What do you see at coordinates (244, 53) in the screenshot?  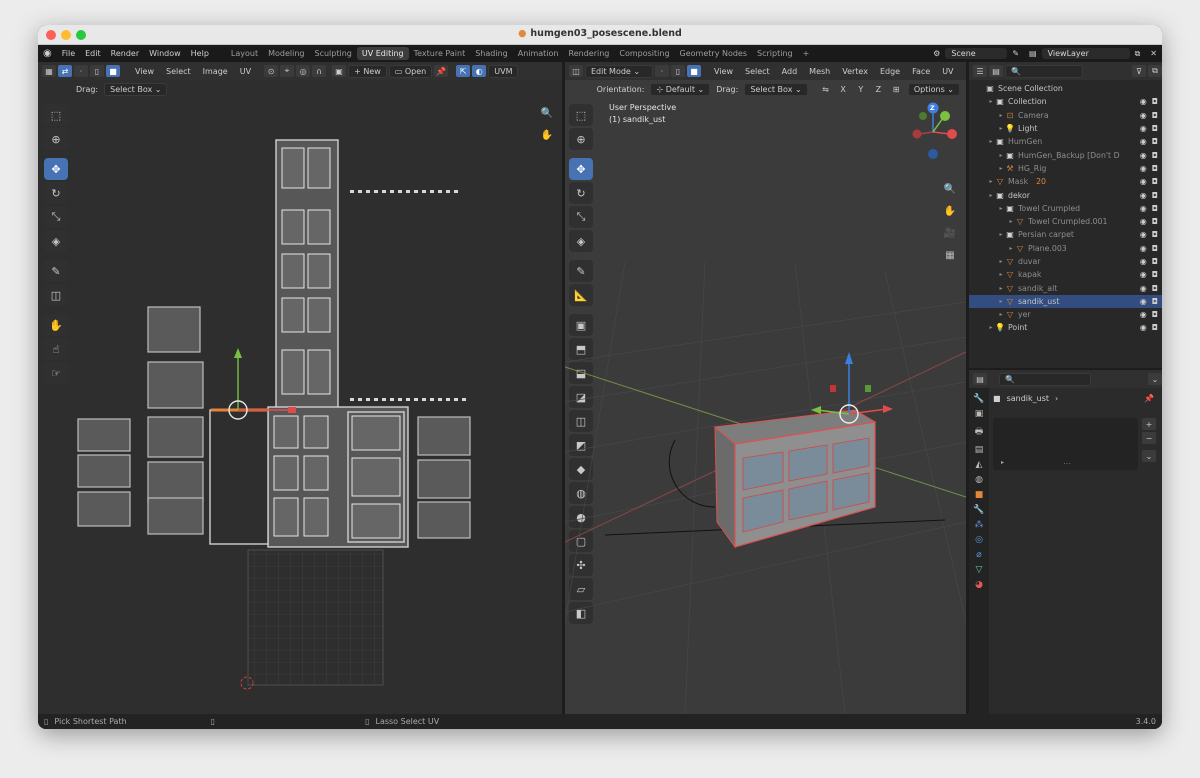 I see `tab-layout: Layout` at bounding box center [244, 53].